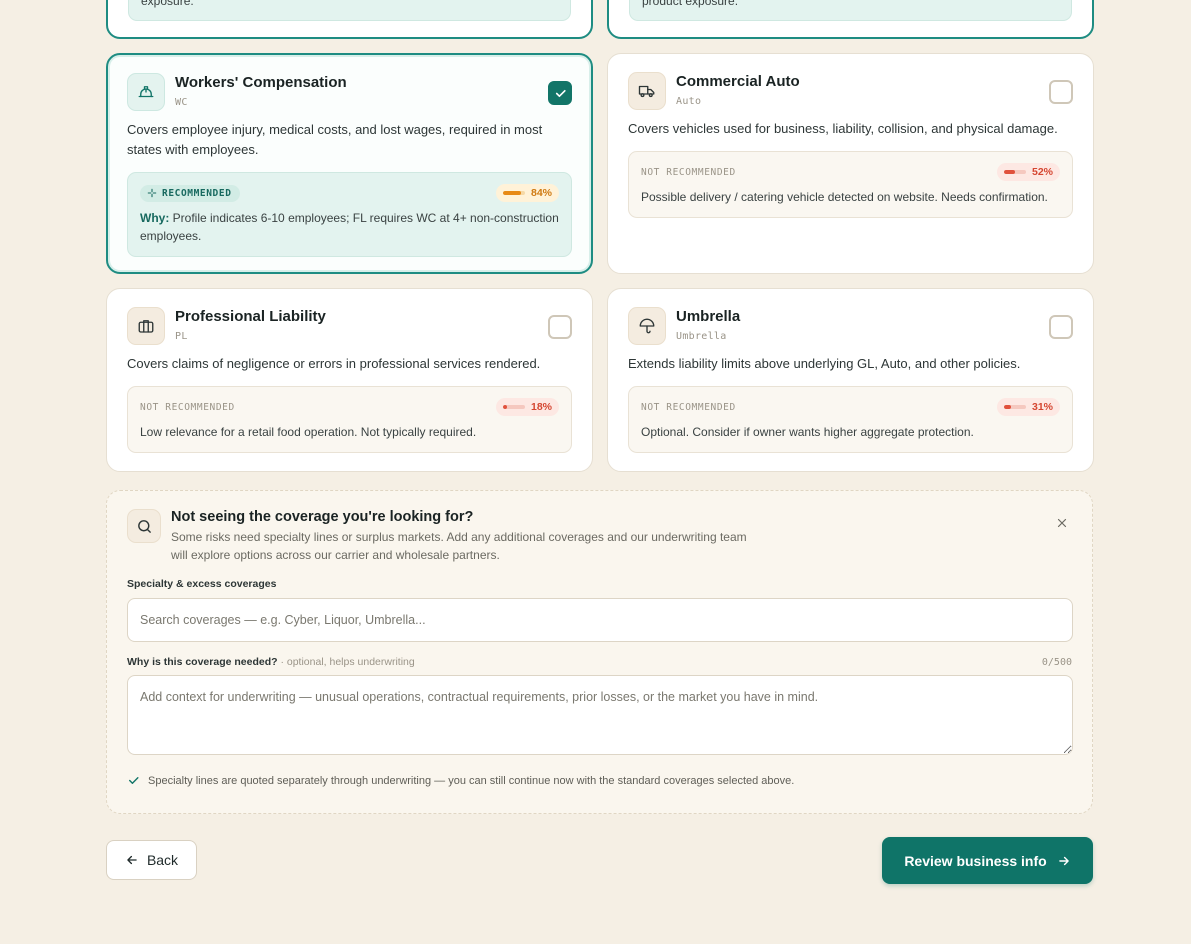 This screenshot has height=944, width=1191. Describe the element at coordinates (647, 91) in the screenshot. I see `truck-icon` at that location.